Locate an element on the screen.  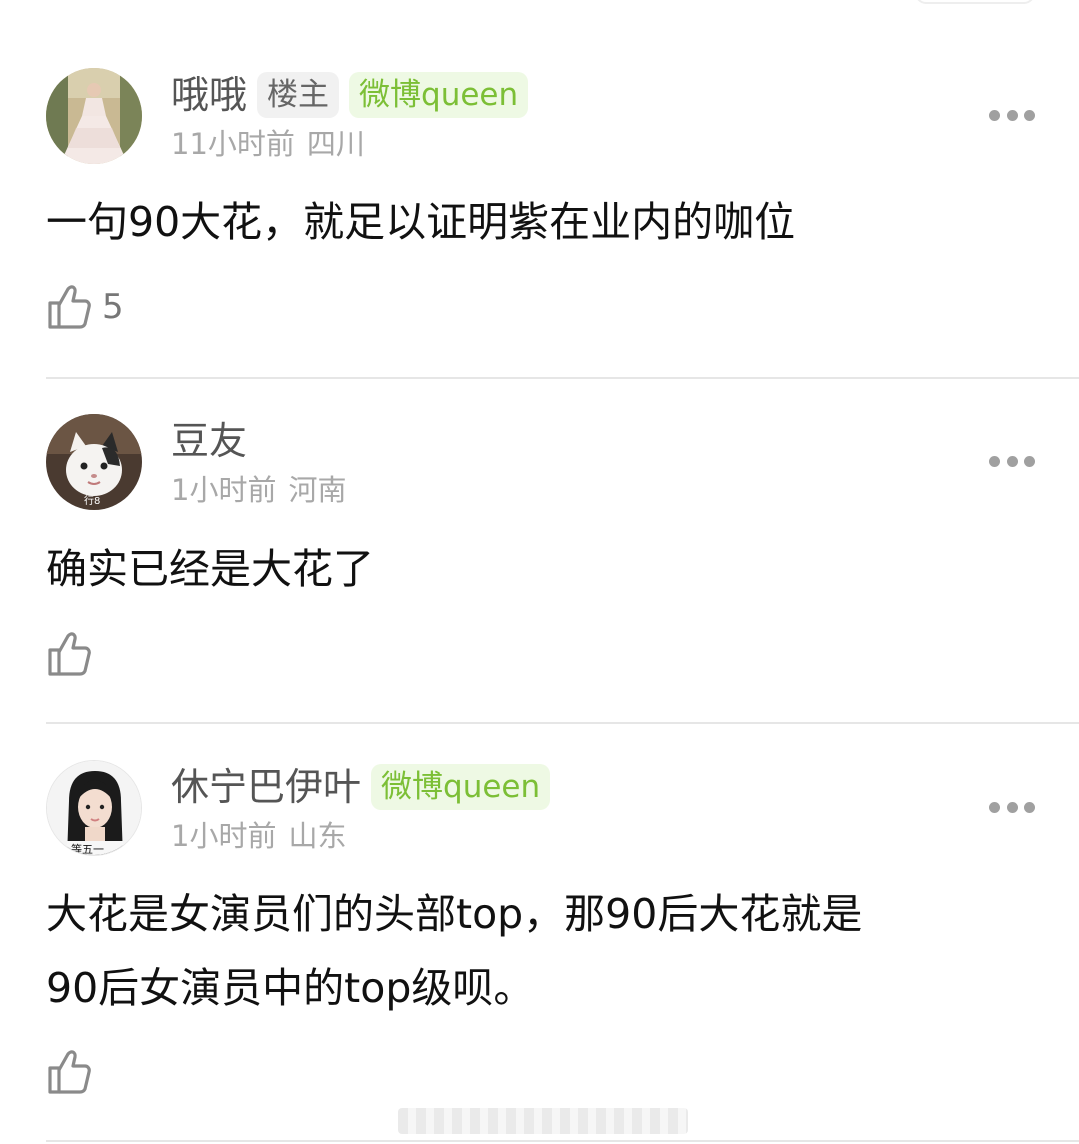
watermark-blur is located at coordinates (543, 1121).